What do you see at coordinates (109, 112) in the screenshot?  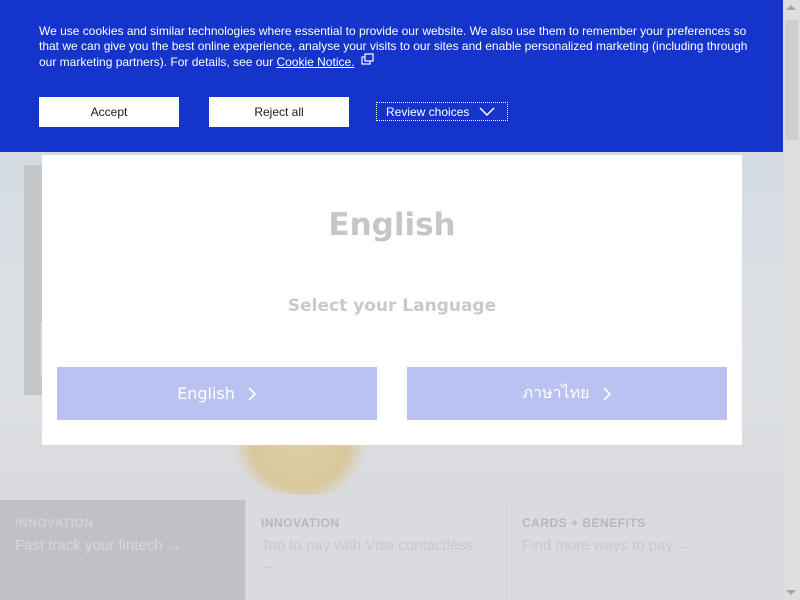 I see `accept-button: Accept` at bounding box center [109, 112].